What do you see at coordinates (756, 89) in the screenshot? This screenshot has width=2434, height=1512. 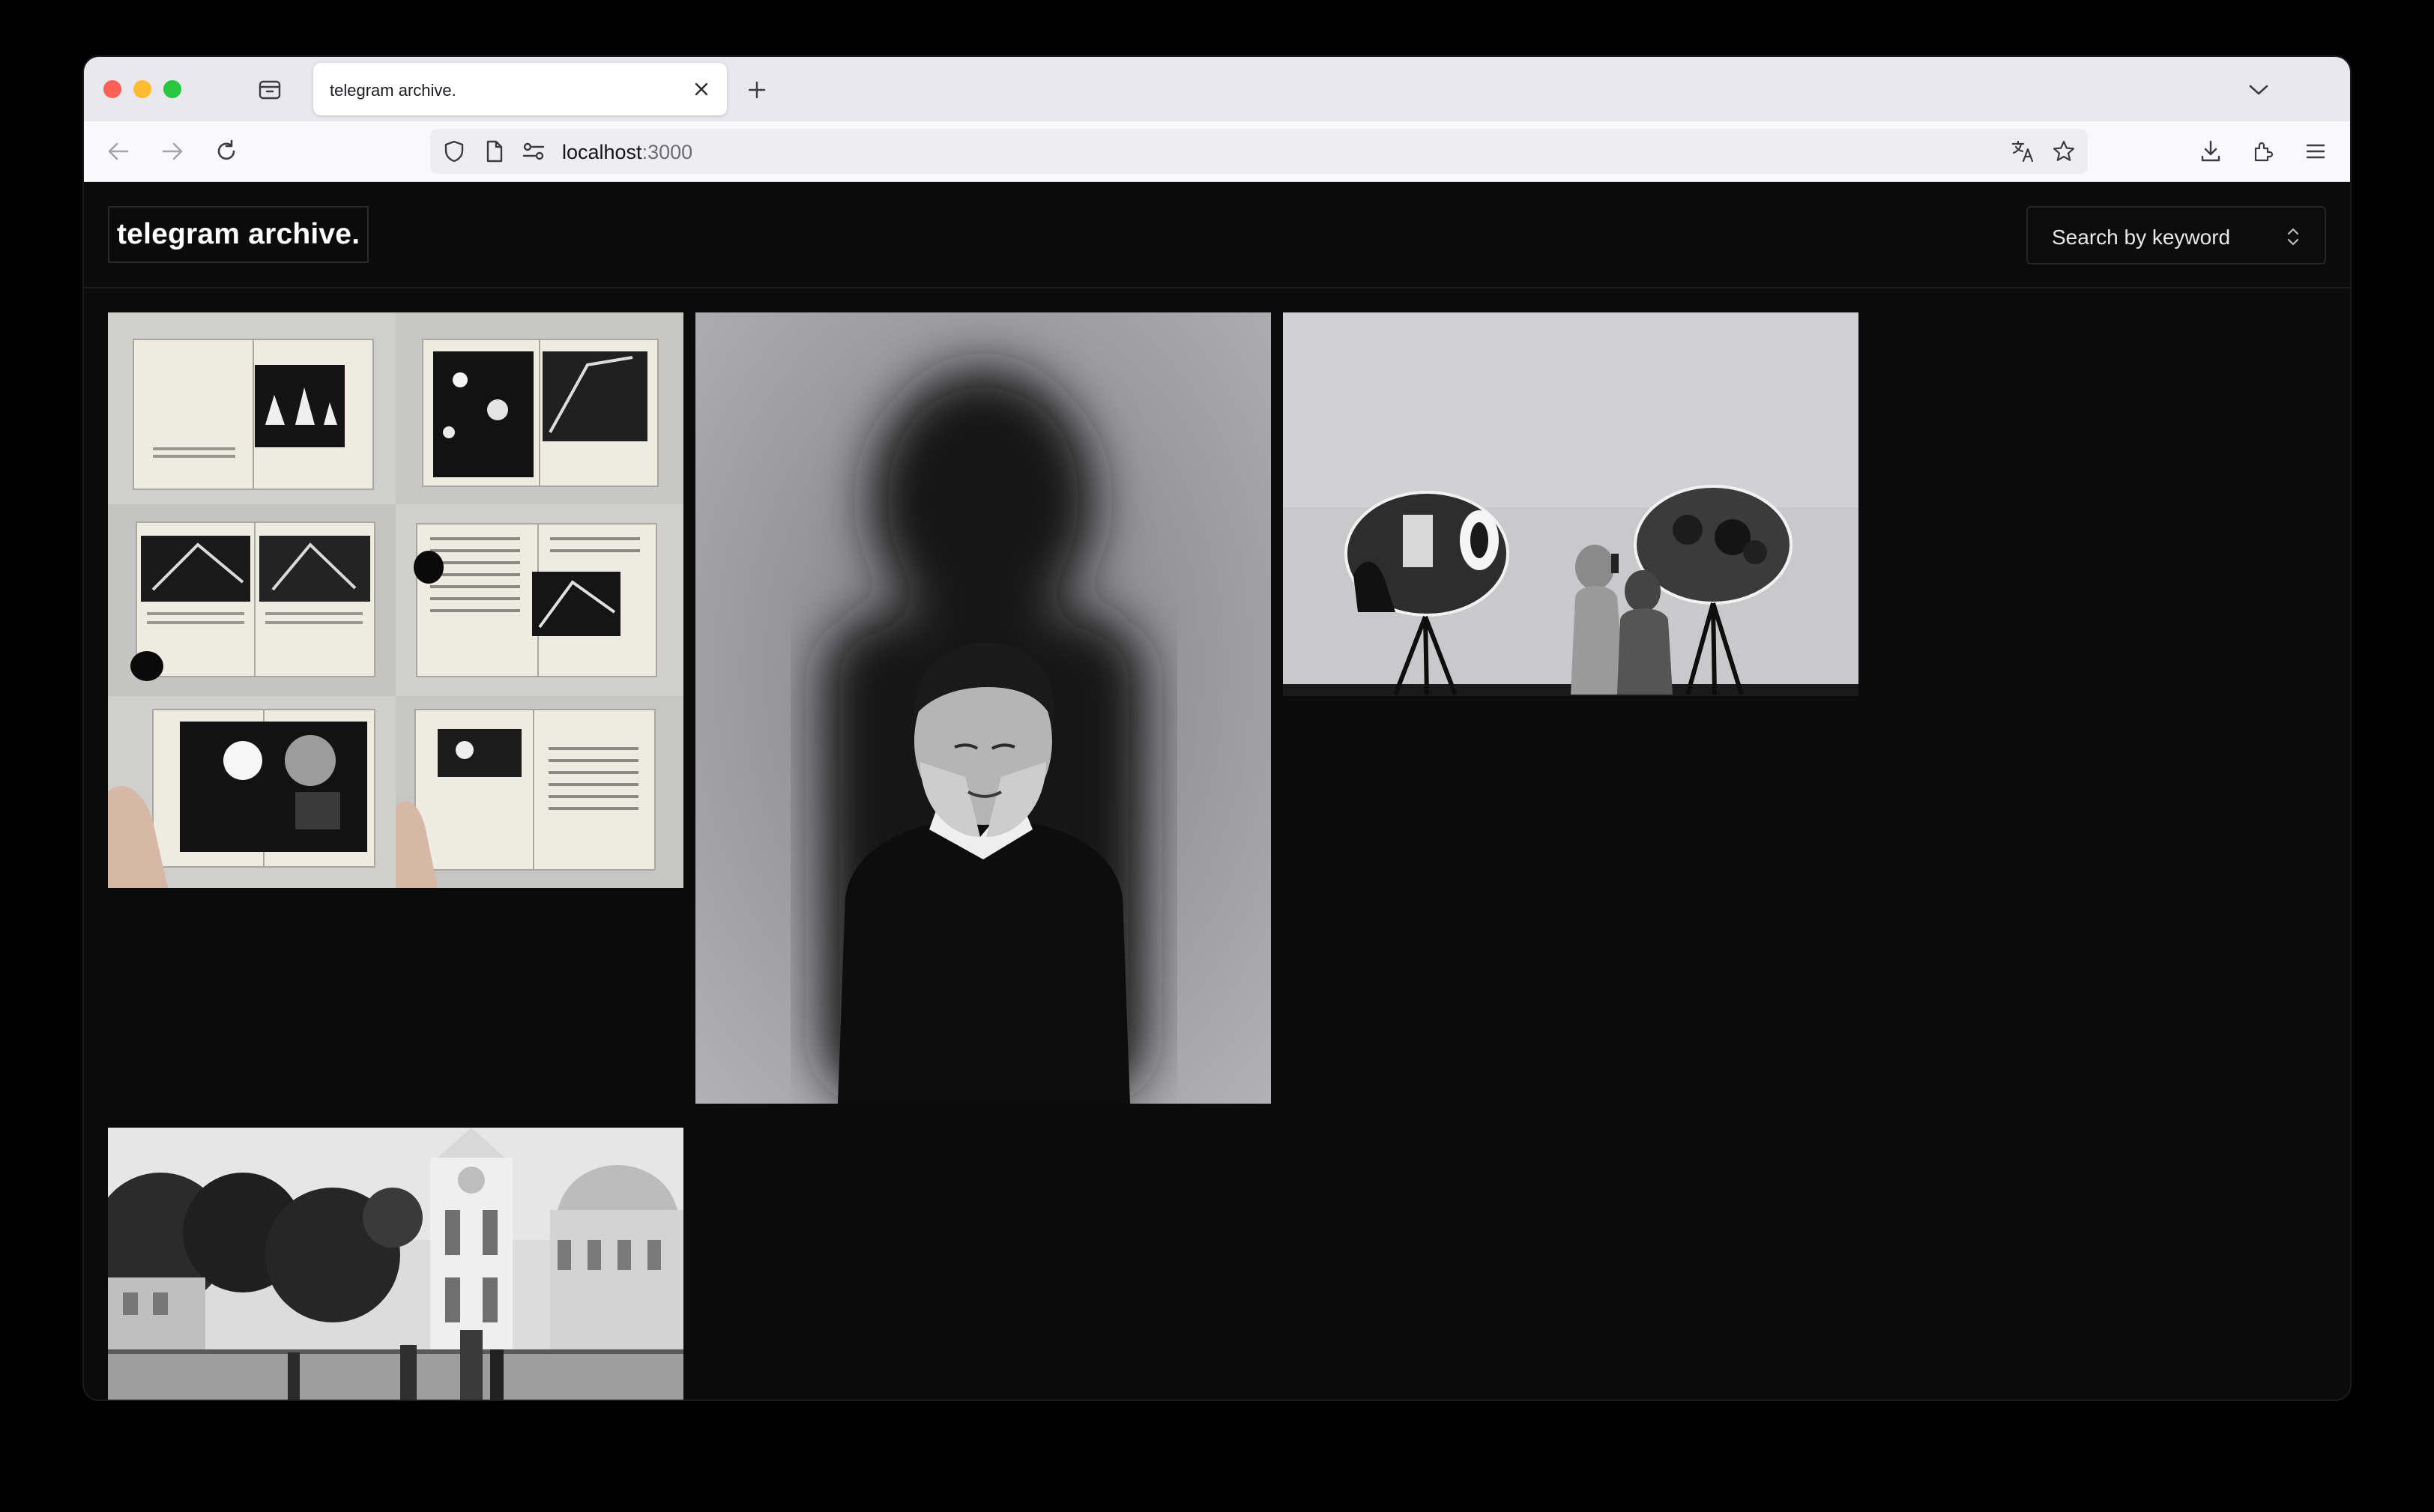 I see `plus-icon` at bounding box center [756, 89].